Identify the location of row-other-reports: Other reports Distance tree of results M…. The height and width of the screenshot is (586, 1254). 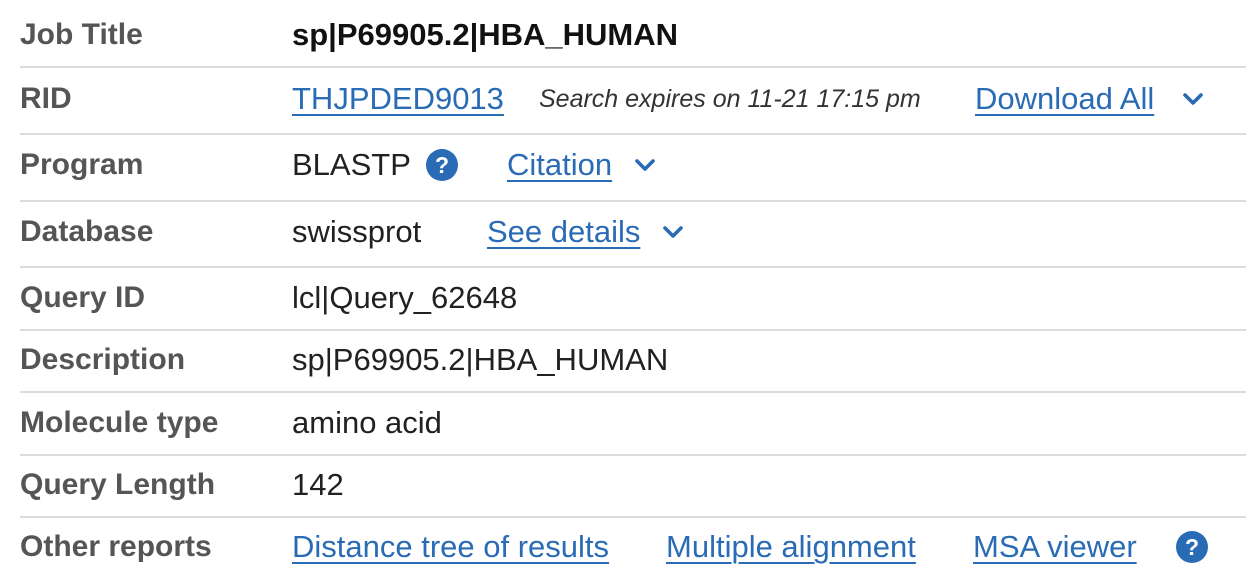
(633, 547).